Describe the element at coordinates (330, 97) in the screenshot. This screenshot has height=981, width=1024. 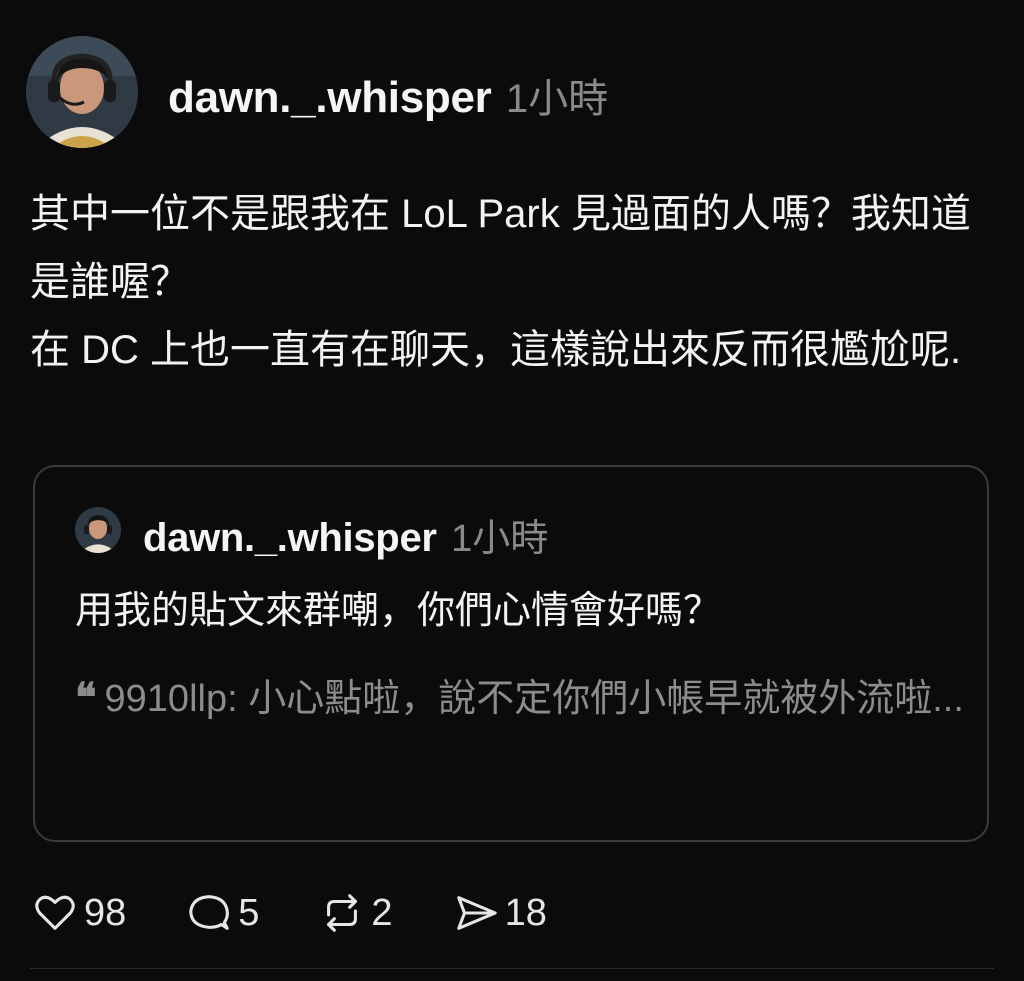
I see `username-link: dawn._.whisper` at that location.